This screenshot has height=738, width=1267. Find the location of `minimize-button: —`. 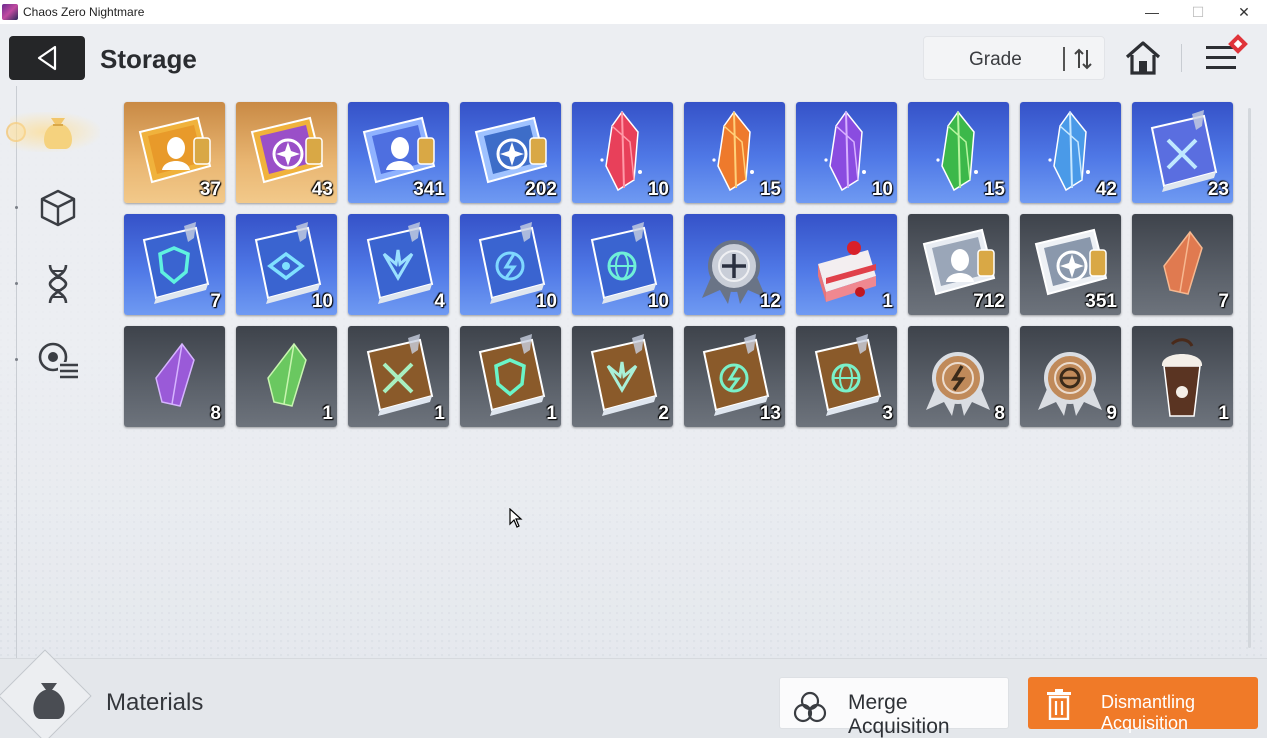

minimize-button: — is located at coordinates (1152, 12).